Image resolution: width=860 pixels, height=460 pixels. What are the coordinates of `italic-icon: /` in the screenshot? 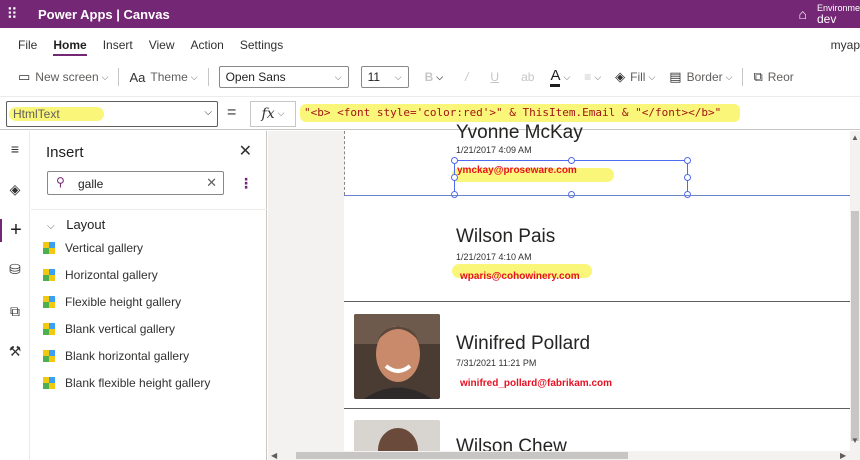 It's located at (466, 77).